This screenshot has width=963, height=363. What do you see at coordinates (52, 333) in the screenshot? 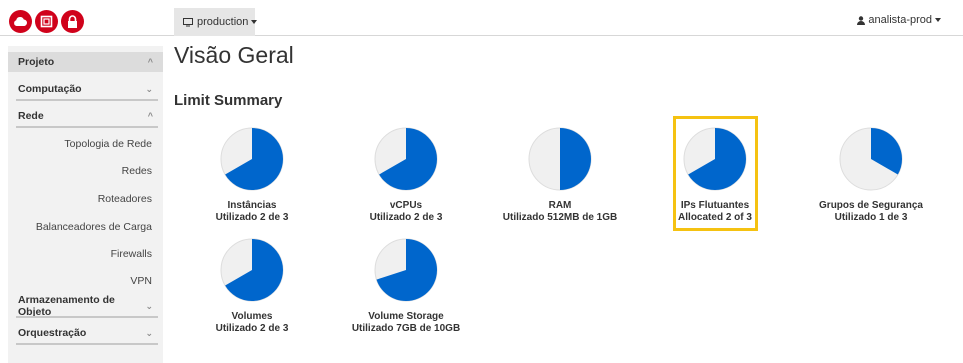
I see `sidebar-orquestracao-label: Orquestração` at bounding box center [52, 333].